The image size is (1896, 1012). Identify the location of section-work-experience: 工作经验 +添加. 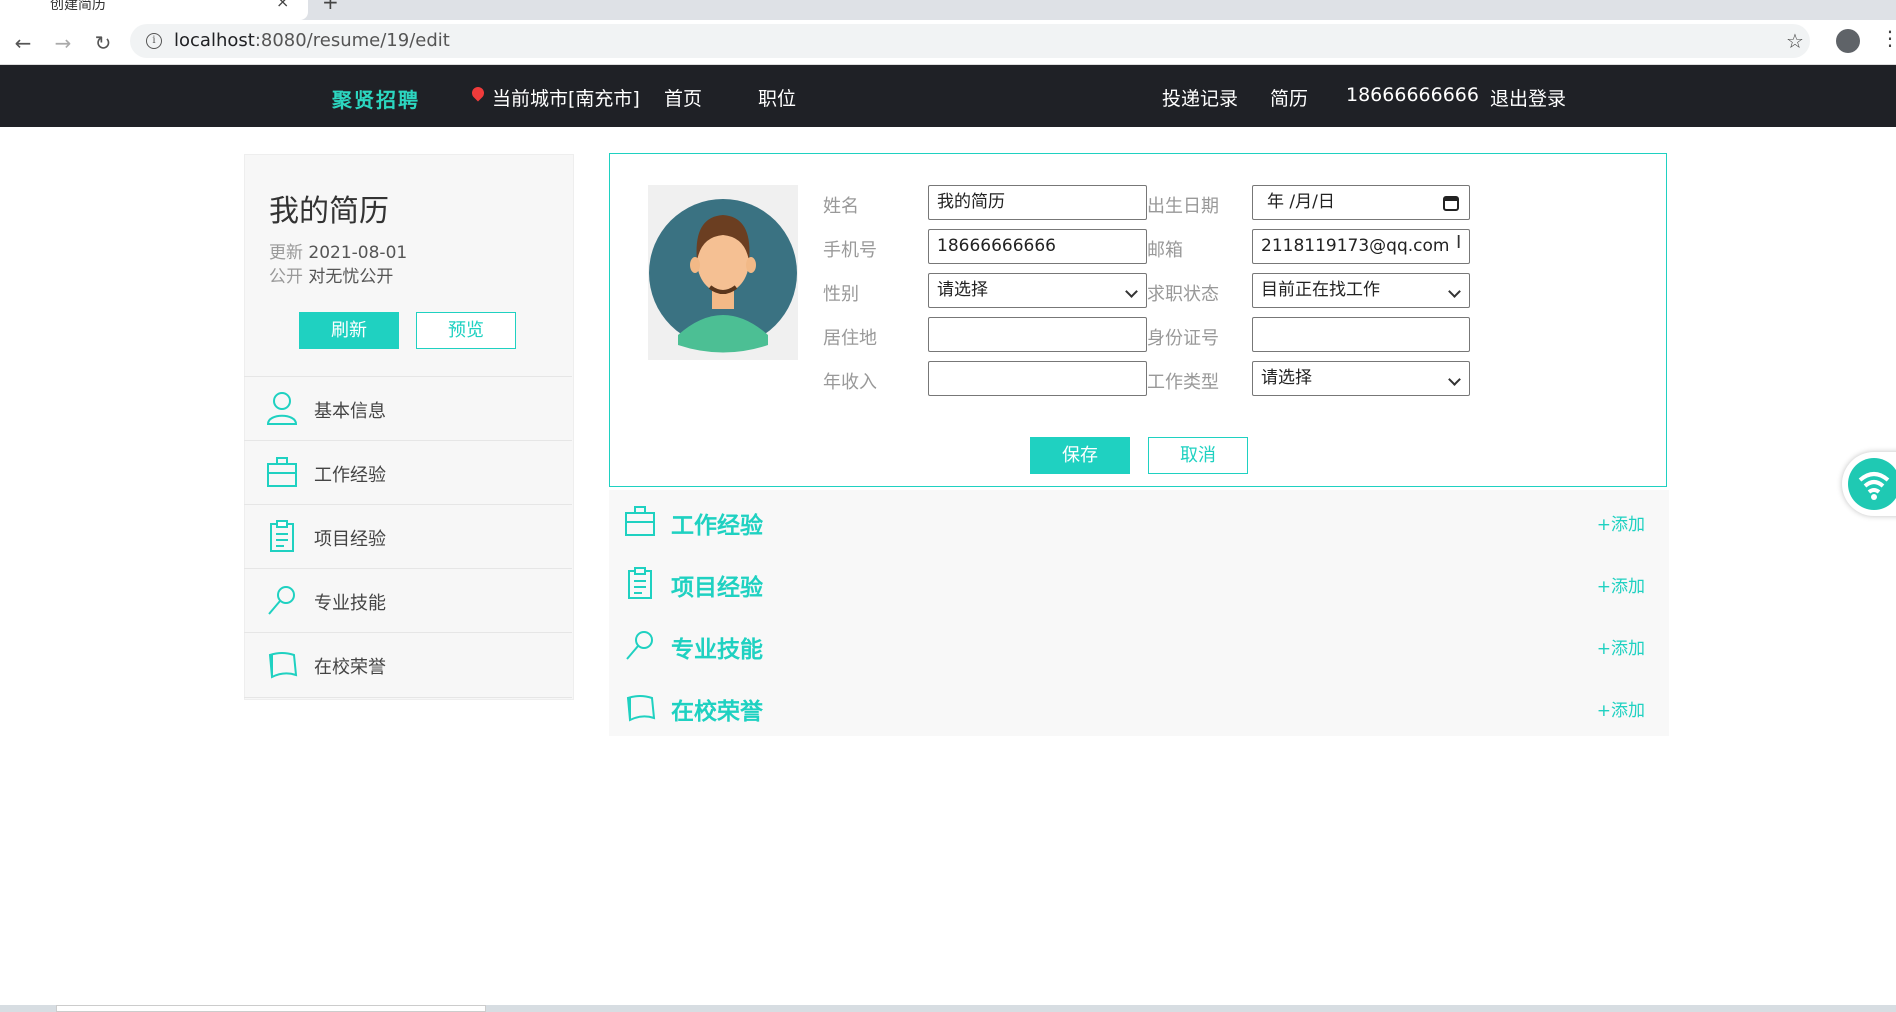
(1139, 521).